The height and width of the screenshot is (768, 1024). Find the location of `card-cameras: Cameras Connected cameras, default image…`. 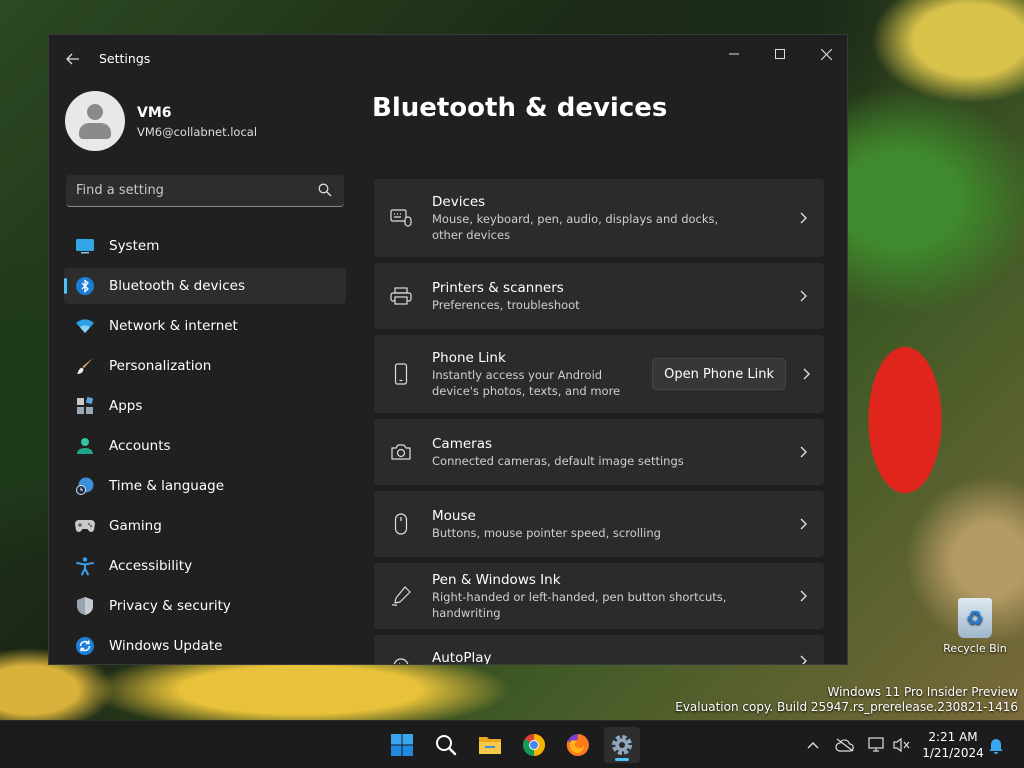

card-cameras: Cameras Connected cameras, default image… is located at coordinates (599, 452).